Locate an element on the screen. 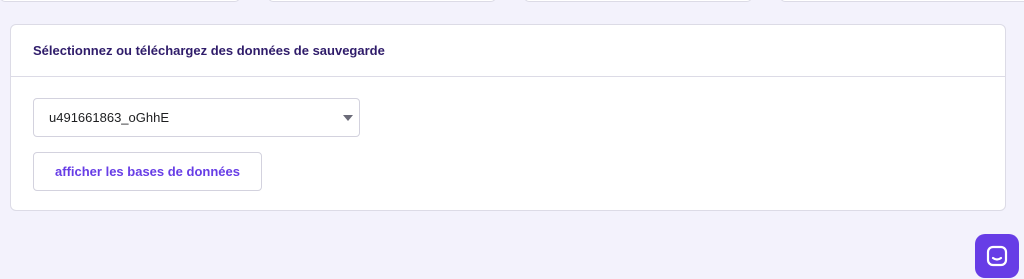  backup-select: u491661863_oGhhE is located at coordinates (196, 117).